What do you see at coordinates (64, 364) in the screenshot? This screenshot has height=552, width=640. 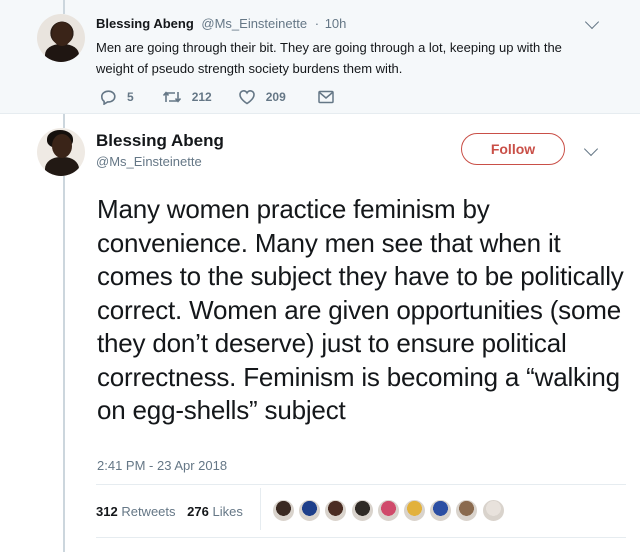 I see `thread-line-bottom` at bounding box center [64, 364].